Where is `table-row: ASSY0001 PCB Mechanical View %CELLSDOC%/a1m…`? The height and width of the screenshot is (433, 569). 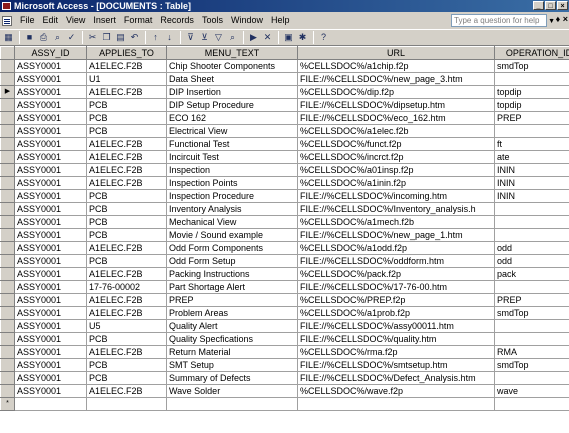
table-row: ASSY0001 PCB Mechanical View %CELLSDOC%/a1m… is located at coordinates (284, 222).